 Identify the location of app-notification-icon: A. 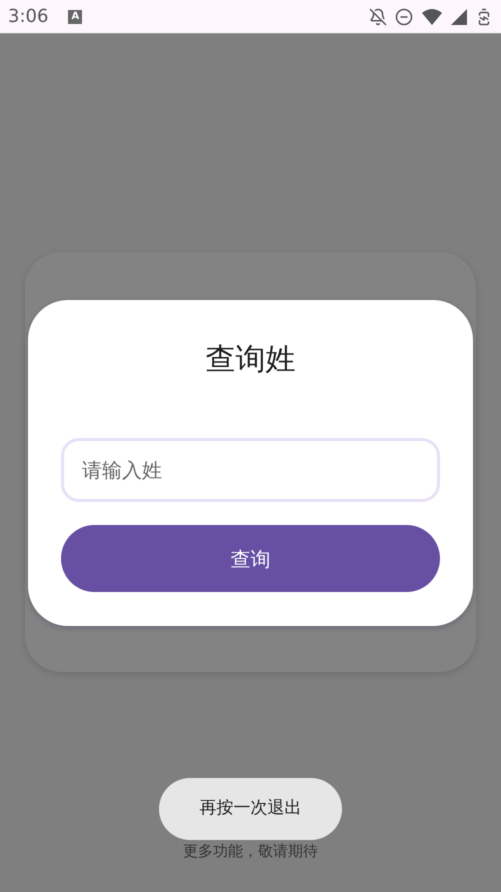
(75, 17).